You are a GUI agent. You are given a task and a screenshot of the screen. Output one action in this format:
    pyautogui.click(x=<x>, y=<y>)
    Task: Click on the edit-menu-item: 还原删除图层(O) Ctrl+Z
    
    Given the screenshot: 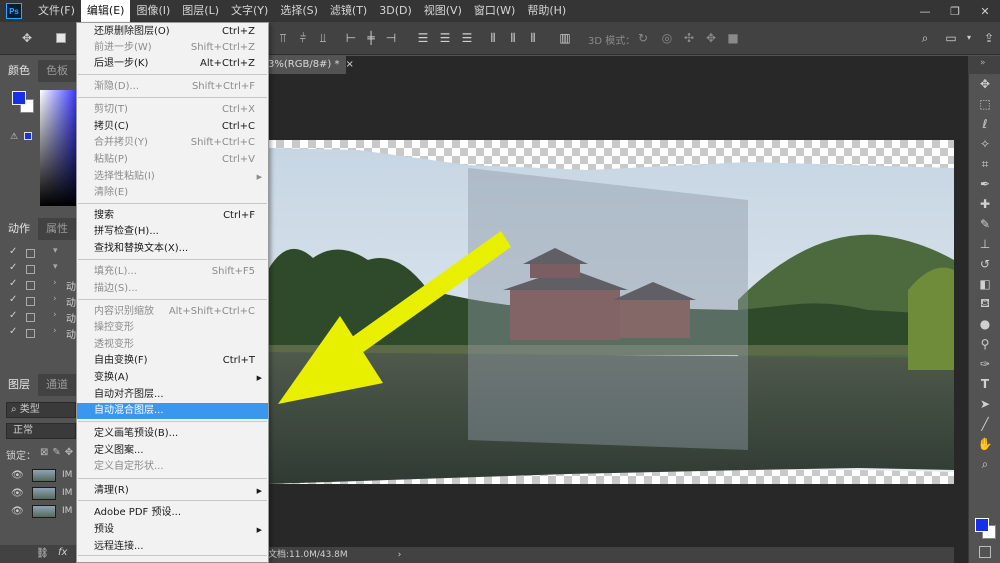 What is the action you would take?
    pyautogui.click(x=172, y=32)
    